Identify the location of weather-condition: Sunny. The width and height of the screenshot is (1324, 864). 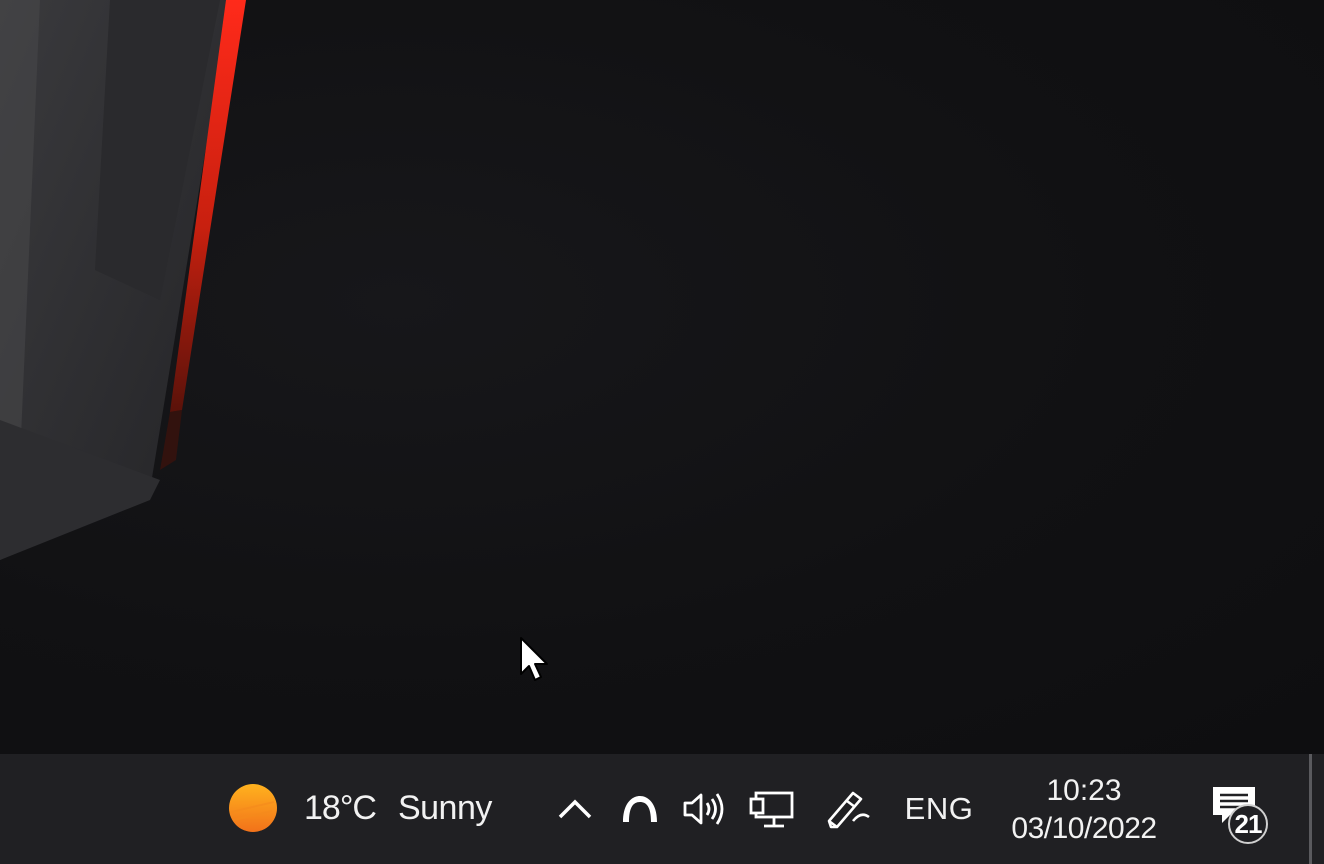
(444, 807).